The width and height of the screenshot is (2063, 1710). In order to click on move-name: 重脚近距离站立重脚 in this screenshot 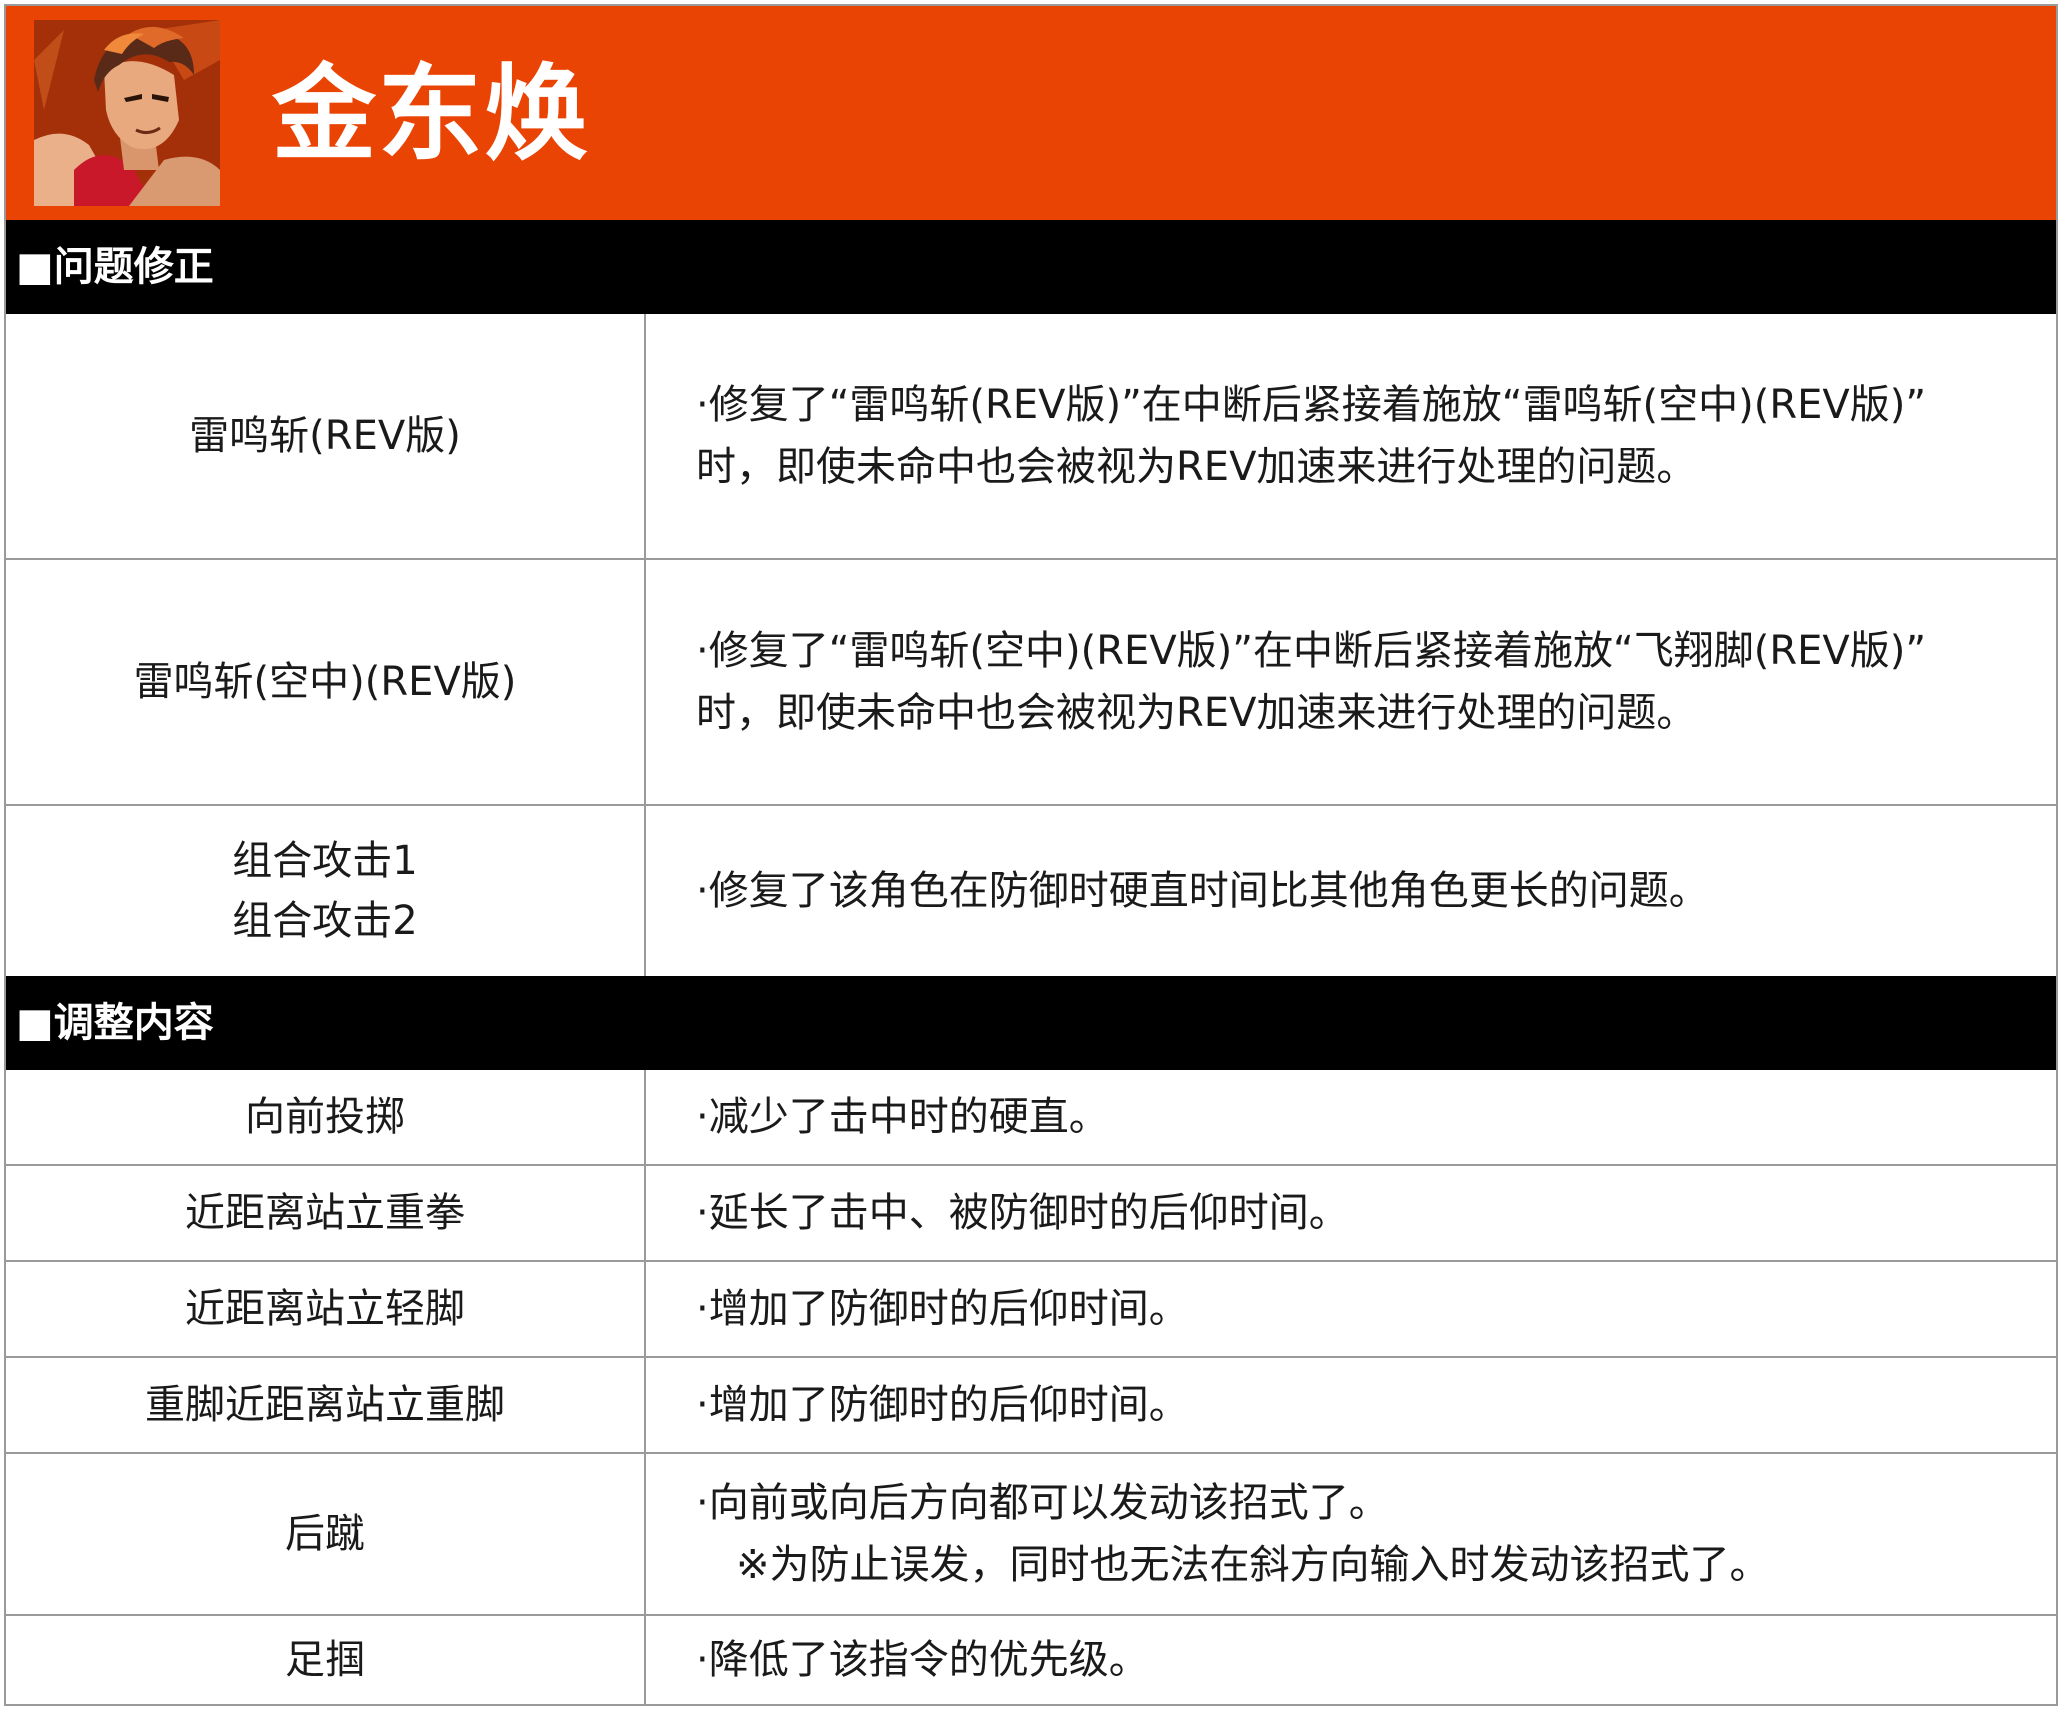, I will do `click(325, 1405)`.